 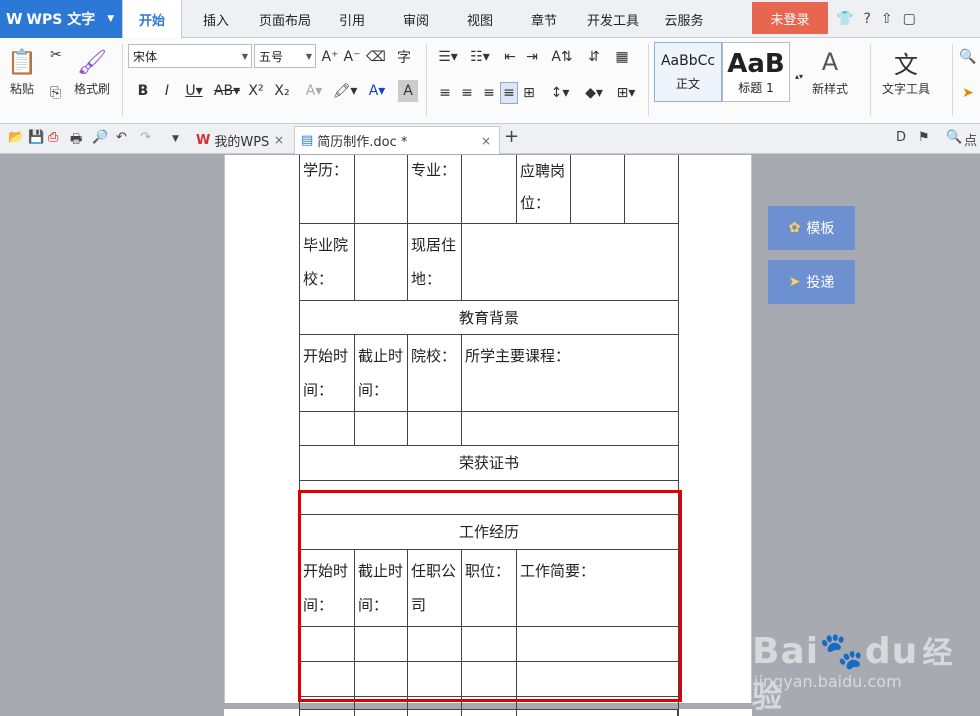 I want to click on open-icon: 📂, so click(x=16, y=137).